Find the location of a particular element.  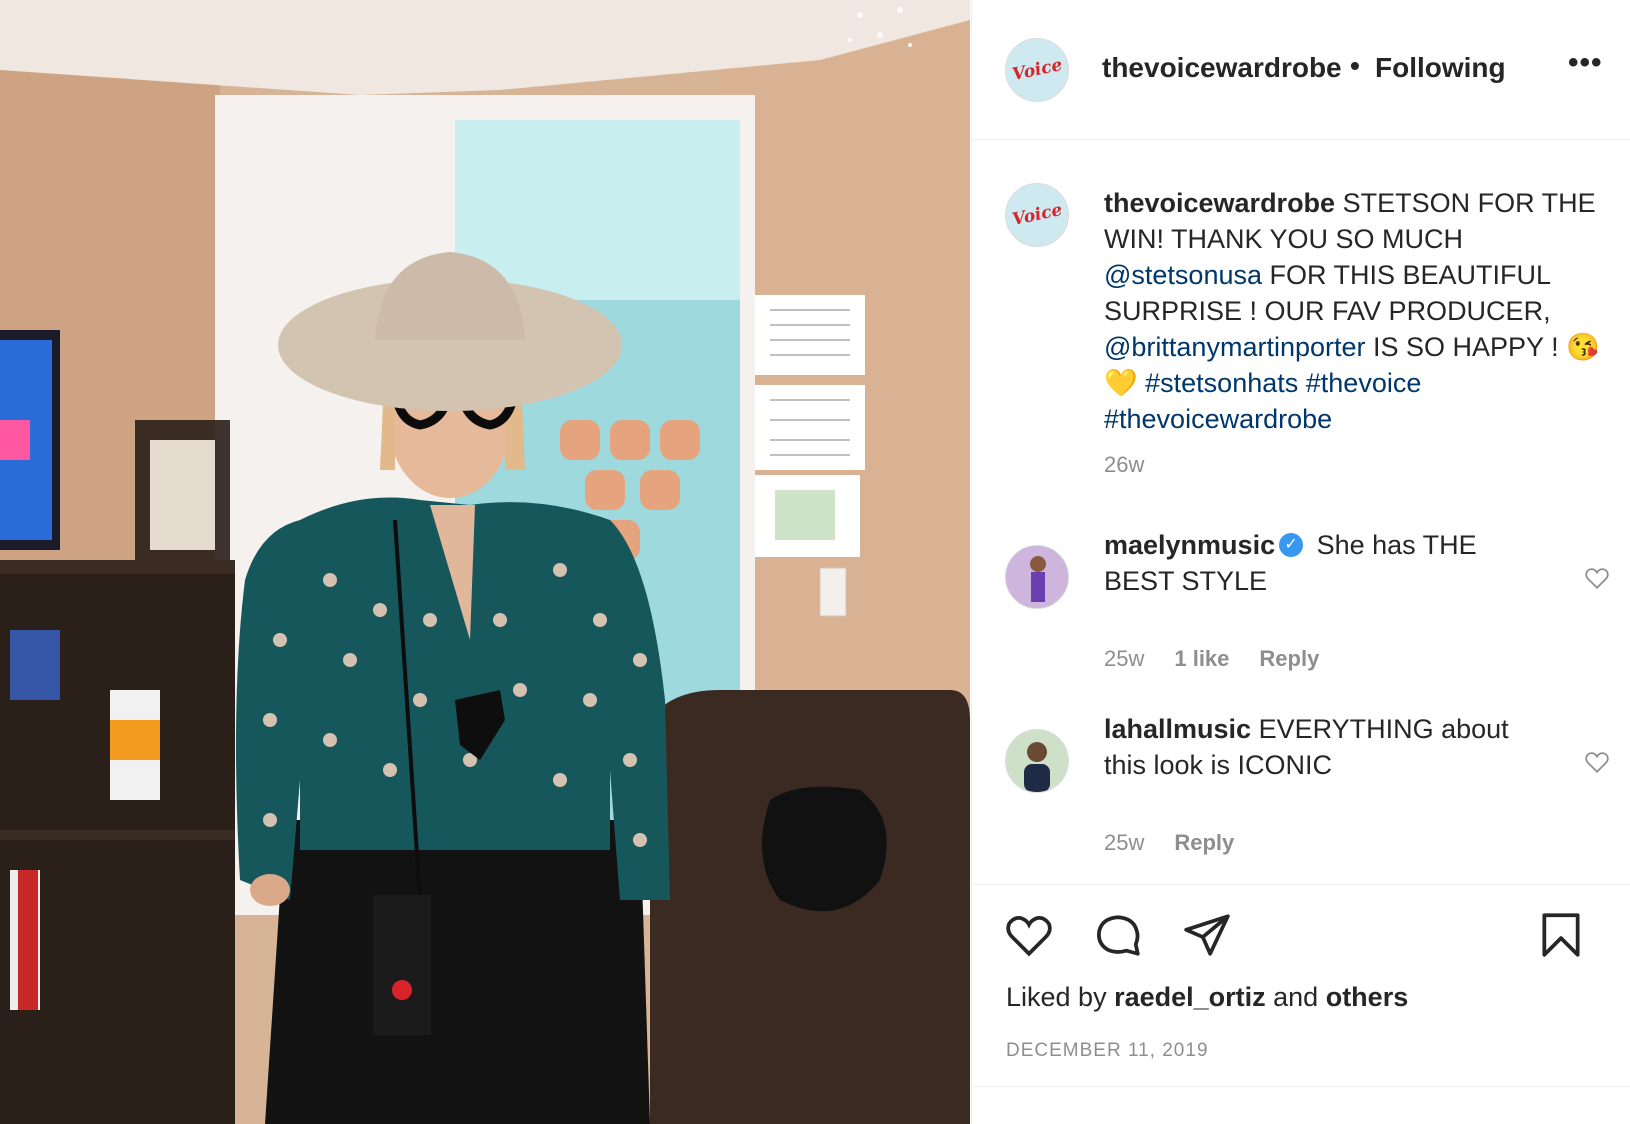

more-options-icon: ••• is located at coordinates (1585, 63).